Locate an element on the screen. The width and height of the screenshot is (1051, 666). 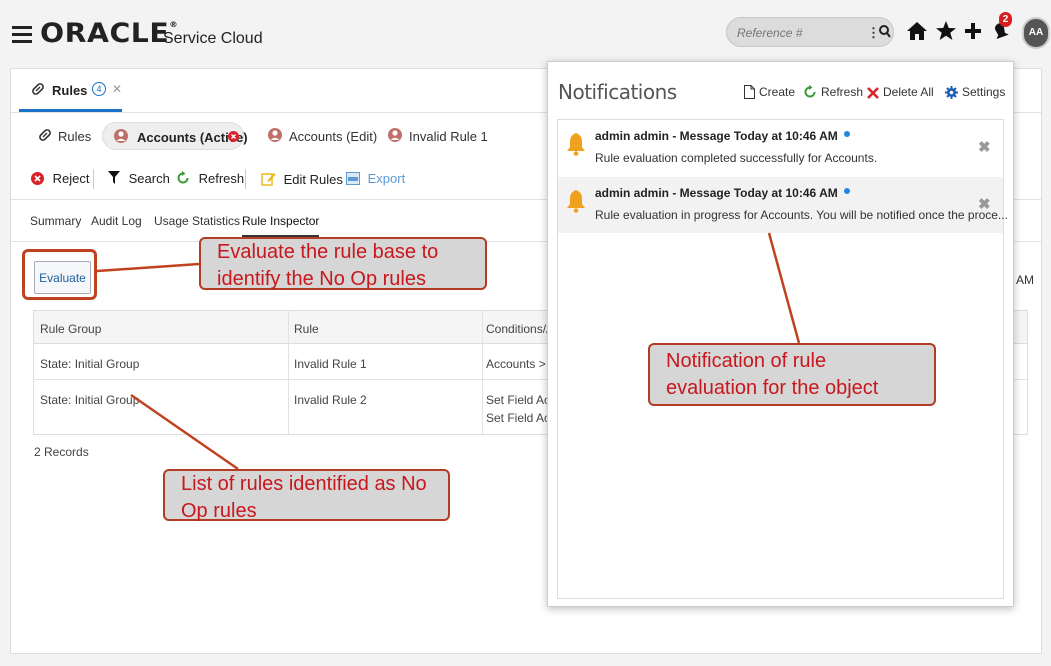
evaluate-highlight is located at coordinates (59, 274).